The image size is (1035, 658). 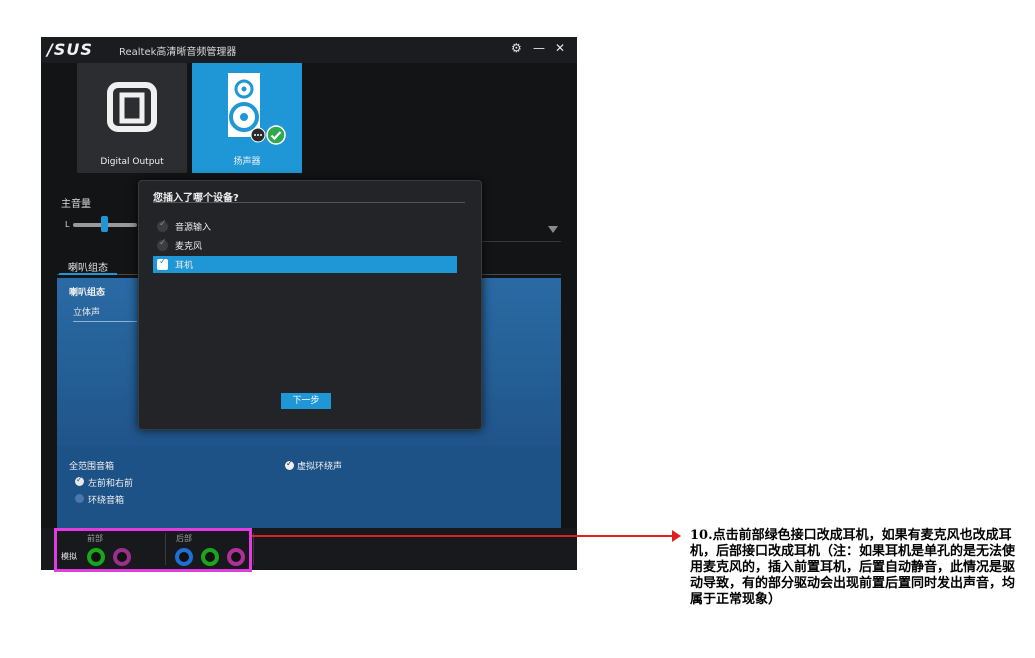 What do you see at coordinates (67, 224) in the screenshot?
I see `left-channel-label: L` at bounding box center [67, 224].